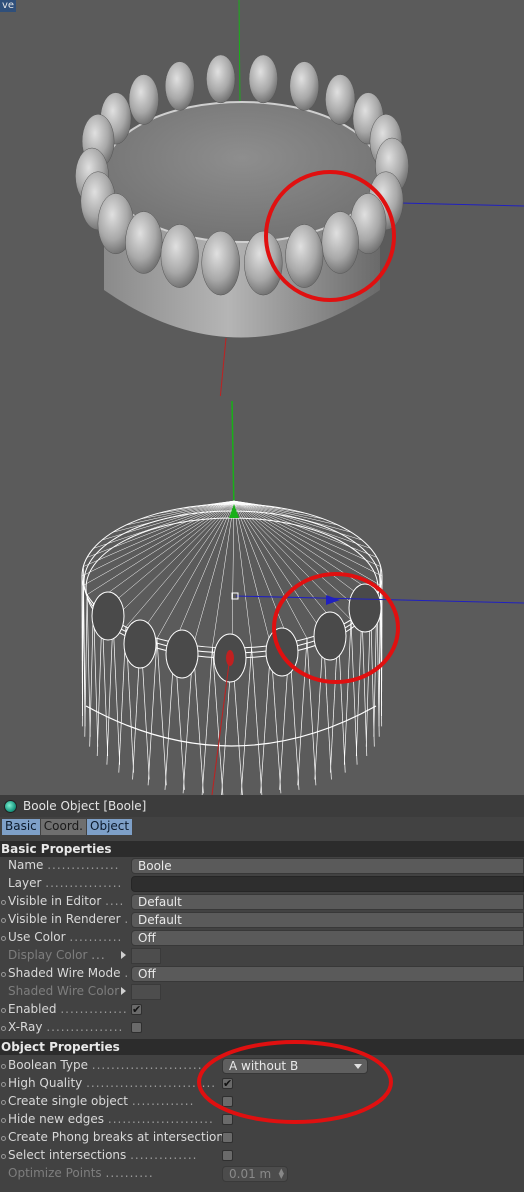 The height and width of the screenshot is (1192, 524). I want to click on layer-label: Layer, so click(25, 883).